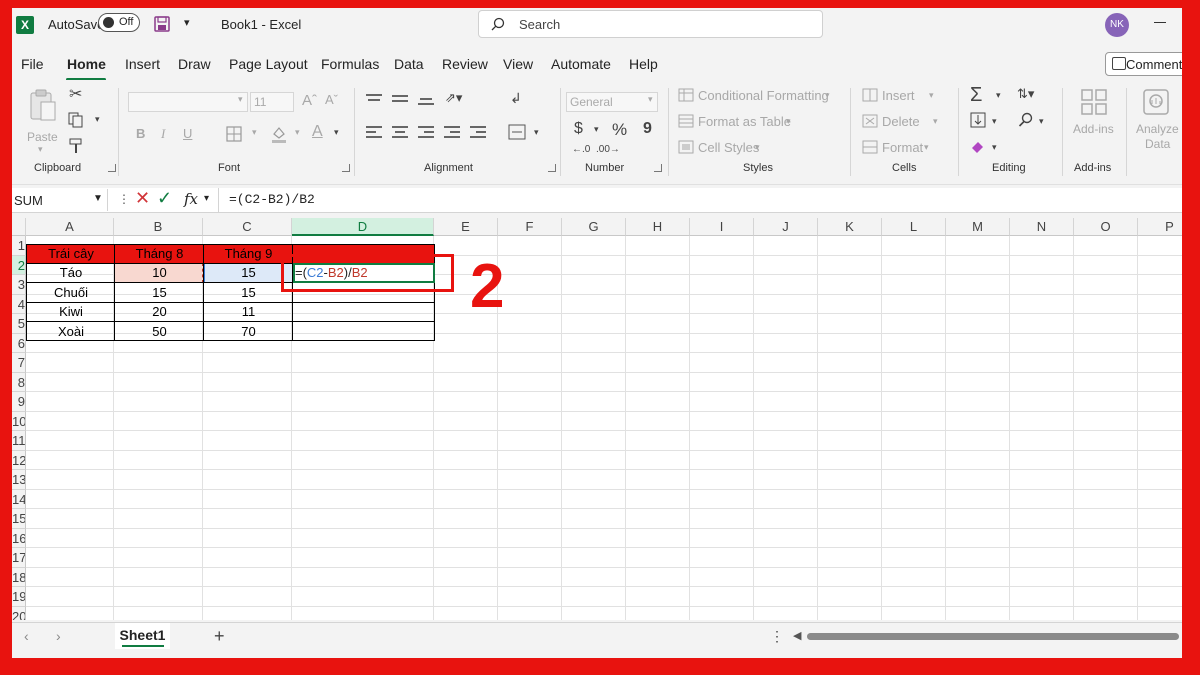 Image resolution: width=1200 pixels, height=675 pixels. What do you see at coordinates (978, 146) in the screenshot?
I see `clear-icon` at bounding box center [978, 146].